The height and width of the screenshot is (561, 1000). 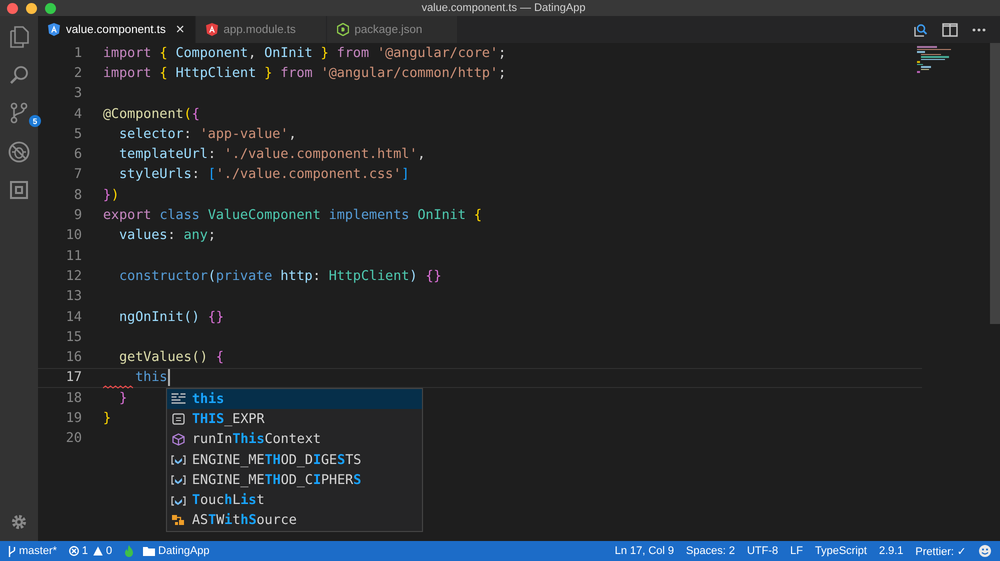 What do you see at coordinates (31, 8) in the screenshot?
I see `minimize-window-button` at bounding box center [31, 8].